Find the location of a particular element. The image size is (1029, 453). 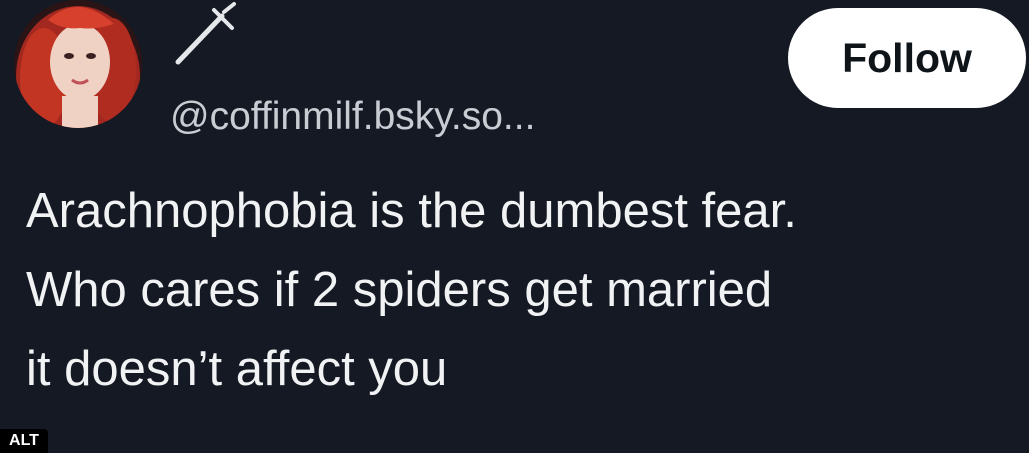

post-text-line: Who cares if 2 spiders get married is located at coordinates (399, 290).